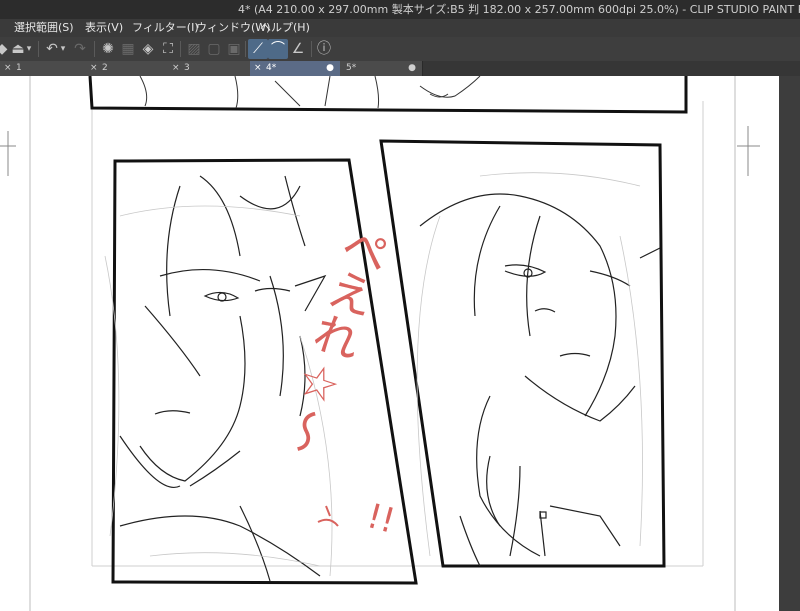  What do you see at coordinates (214, 49) in the screenshot?
I see `frame-icon: ▢` at bounding box center [214, 49].